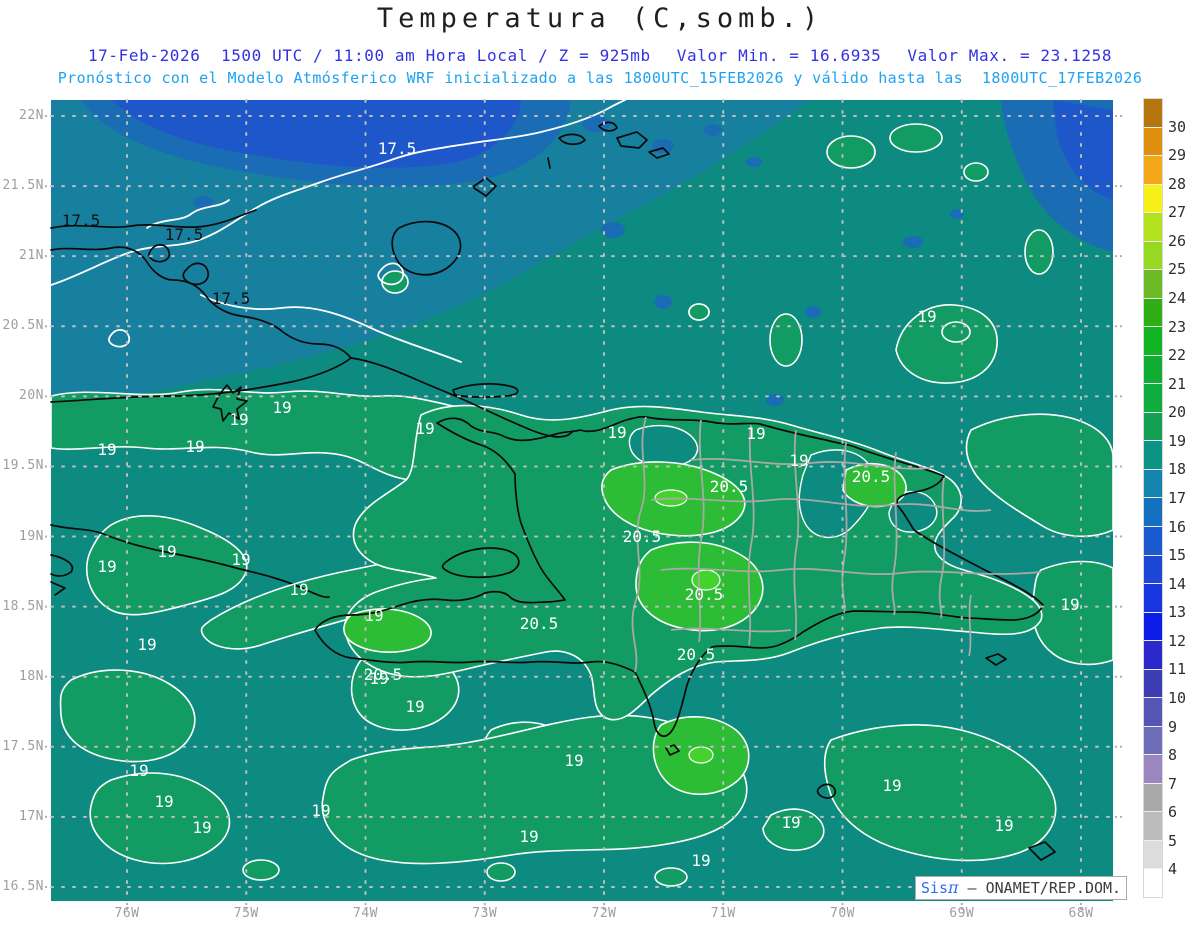  What do you see at coordinates (1010, 55) in the screenshot?
I see `value-max-label: Valor Max. = 23.1258` at bounding box center [1010, 55].